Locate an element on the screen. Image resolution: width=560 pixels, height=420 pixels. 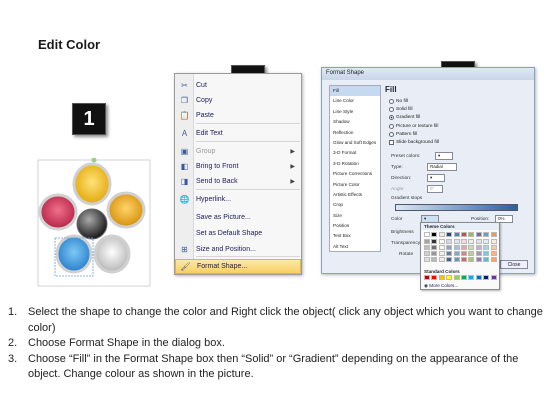
category-size: Size is located at coordinates (355, 216).